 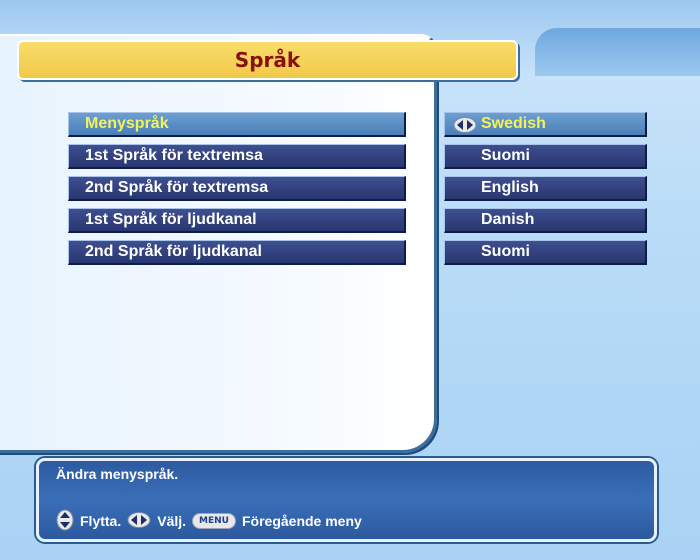 What do you see at coordinates (545, 156) in the screenshot?
I see `value-selector-1st-subtitle-language: Suomi` at bounding box center [545, 156].